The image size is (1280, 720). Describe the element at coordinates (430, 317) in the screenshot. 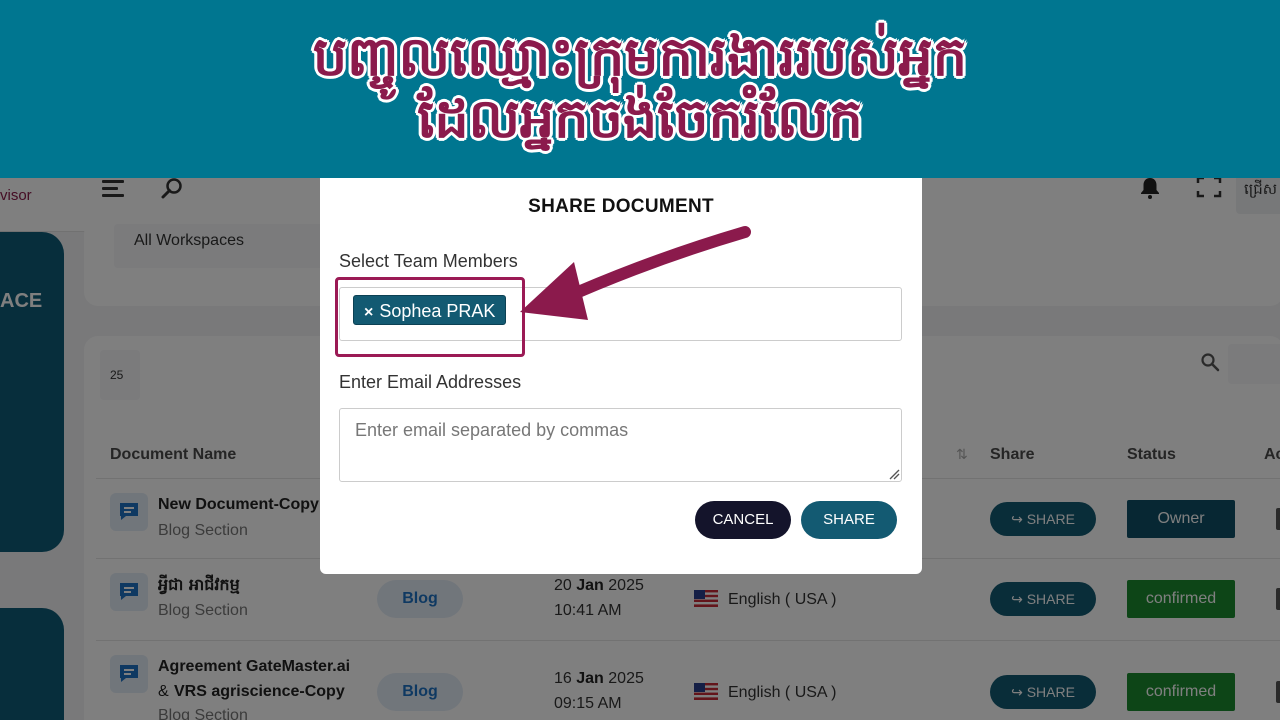

I see `highlight-box` at that location.